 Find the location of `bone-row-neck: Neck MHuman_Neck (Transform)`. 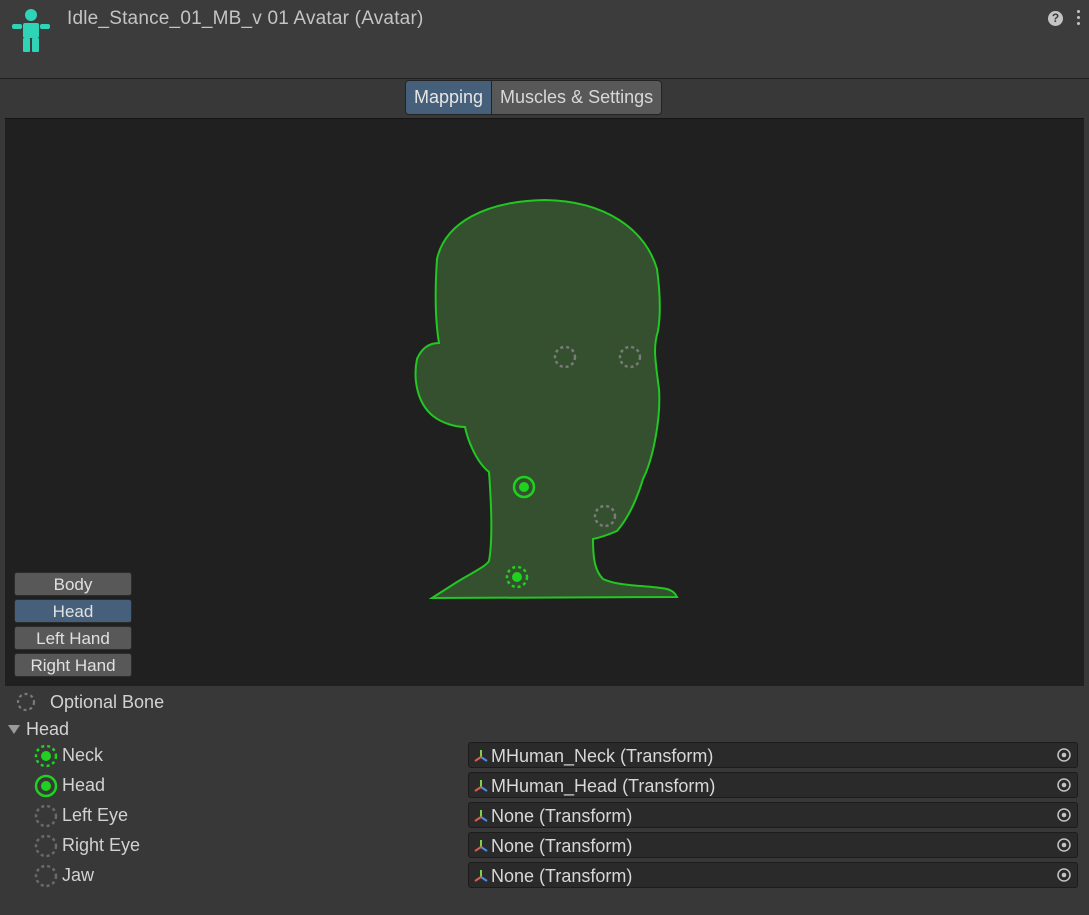

bone-row-neck: Neck MHuman_Neck (Transform) is located at coordinates (559, 756).